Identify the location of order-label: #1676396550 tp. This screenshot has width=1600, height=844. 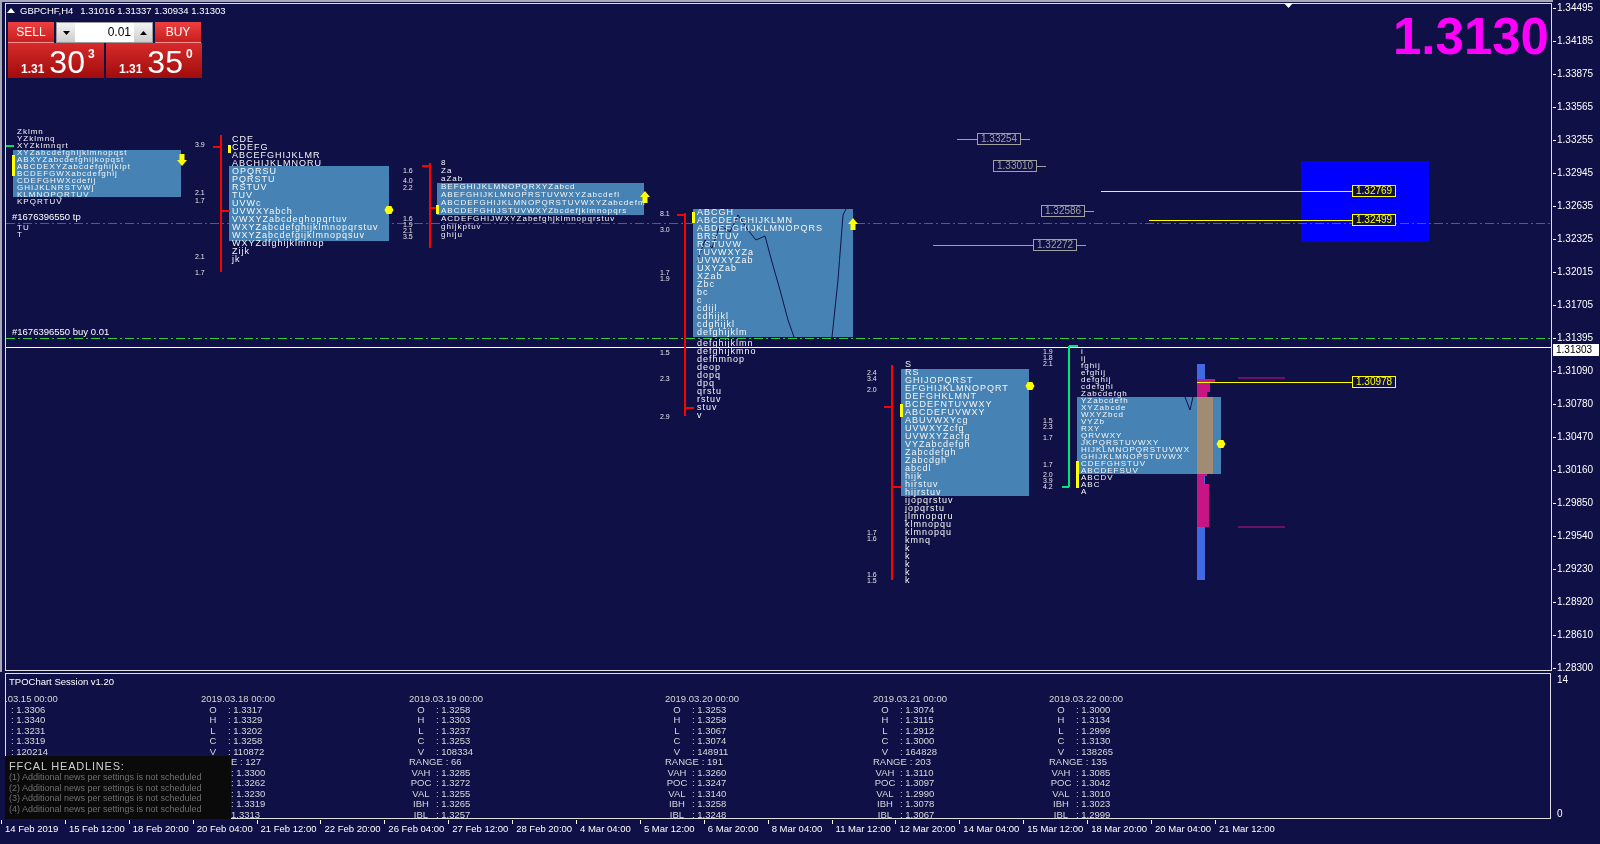
(46, 217).